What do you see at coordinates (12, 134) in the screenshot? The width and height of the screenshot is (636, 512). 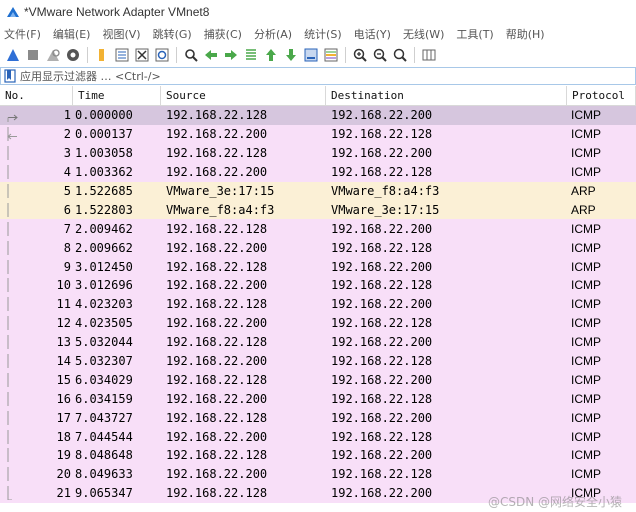 I see `reply-arrow-icon` at bounding box center [12, 134].